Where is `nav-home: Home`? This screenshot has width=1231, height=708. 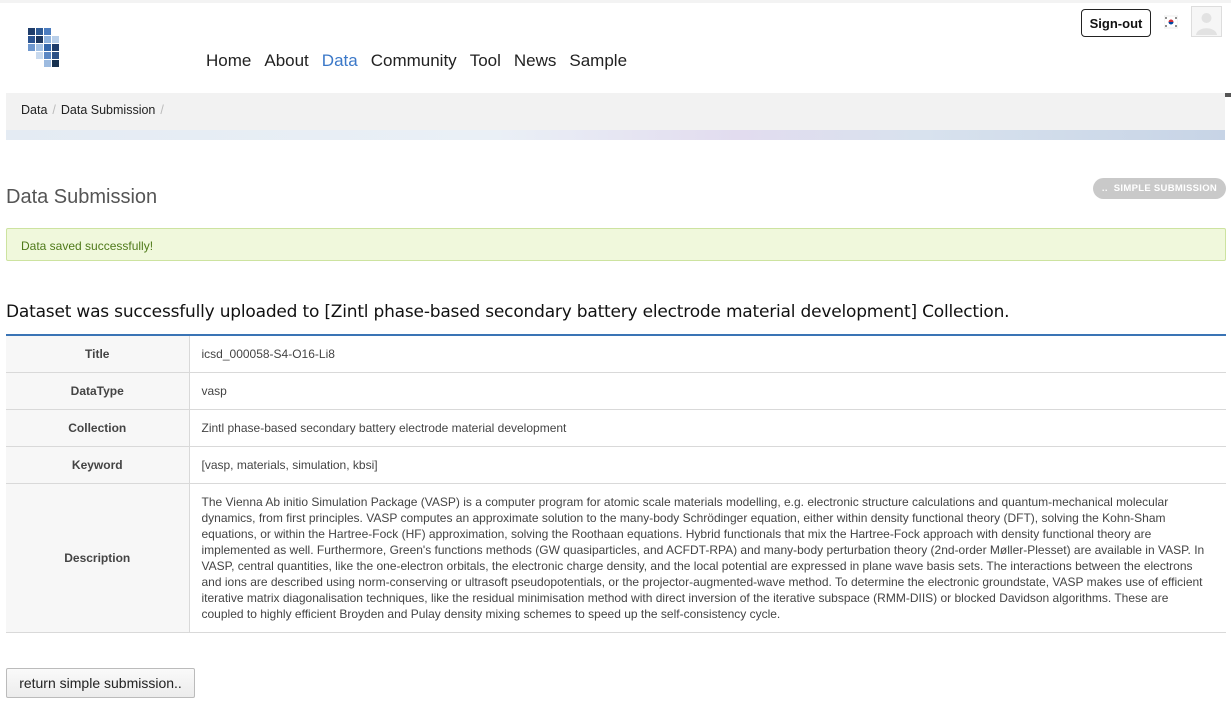 nav-home: Home is located at coordinates (228, 61).